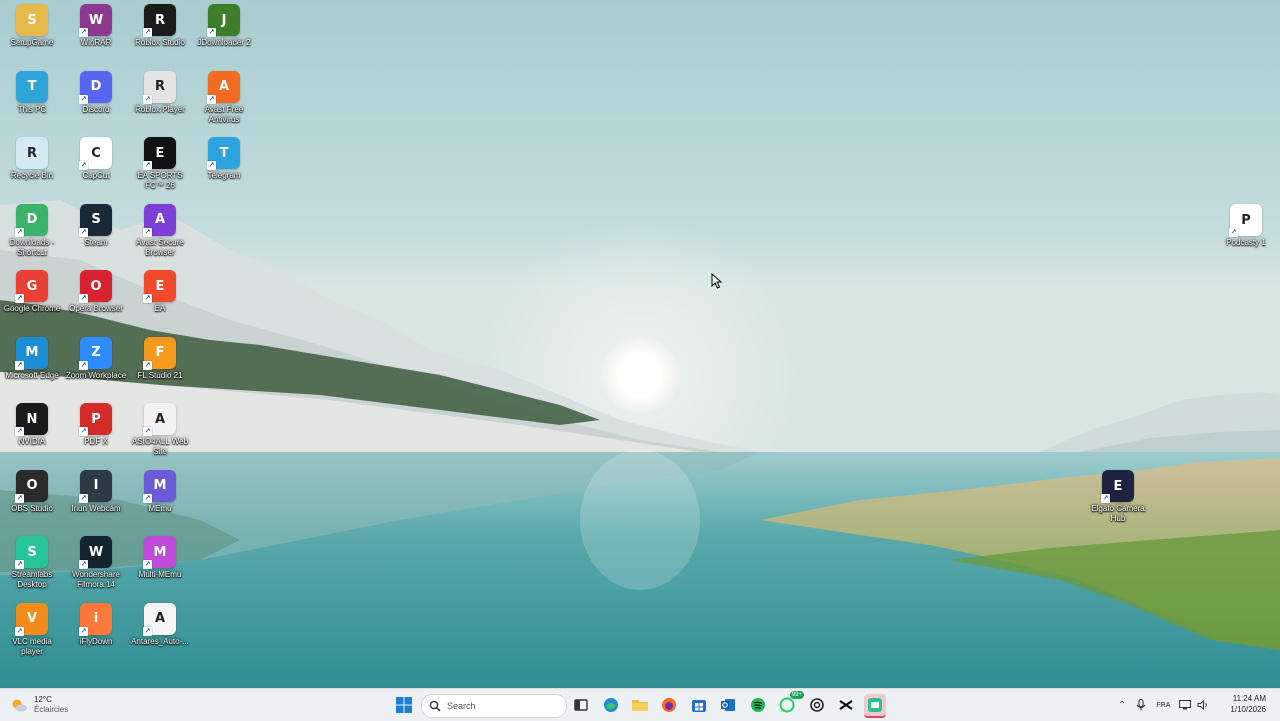  What do you see at coordinates (1249, 698) in the screenshot?
I see `clock-time: 11:24 AM` at bounding box center [1249, 698].